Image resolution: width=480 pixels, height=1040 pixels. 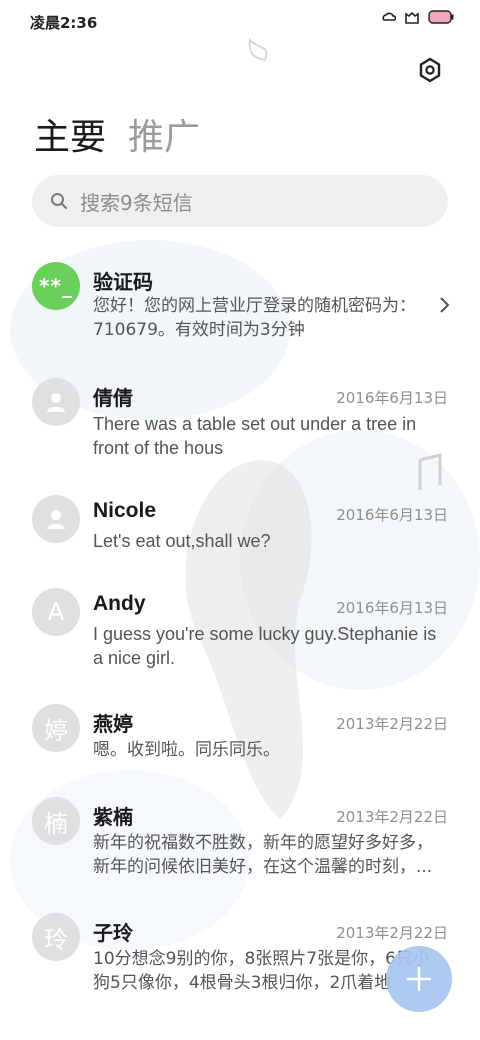 What do you see at coordinates (136, 202) in the screenshot?
I see `search-placeholder: 搜索9条短信` at bounding box center [136, 202].